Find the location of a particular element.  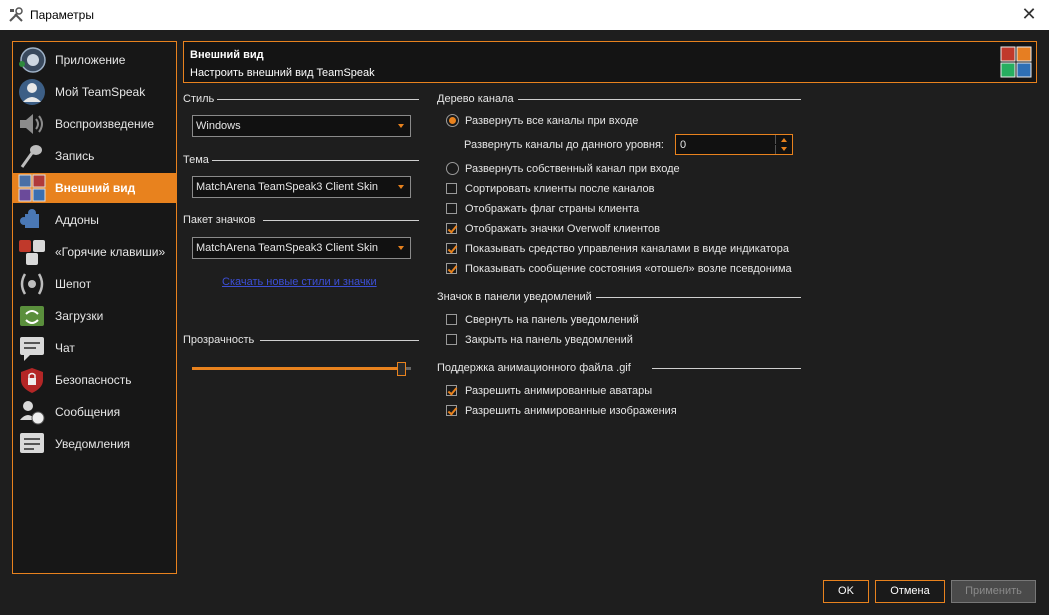

page-title: Внешний вид is located at coordinates (227, 55).